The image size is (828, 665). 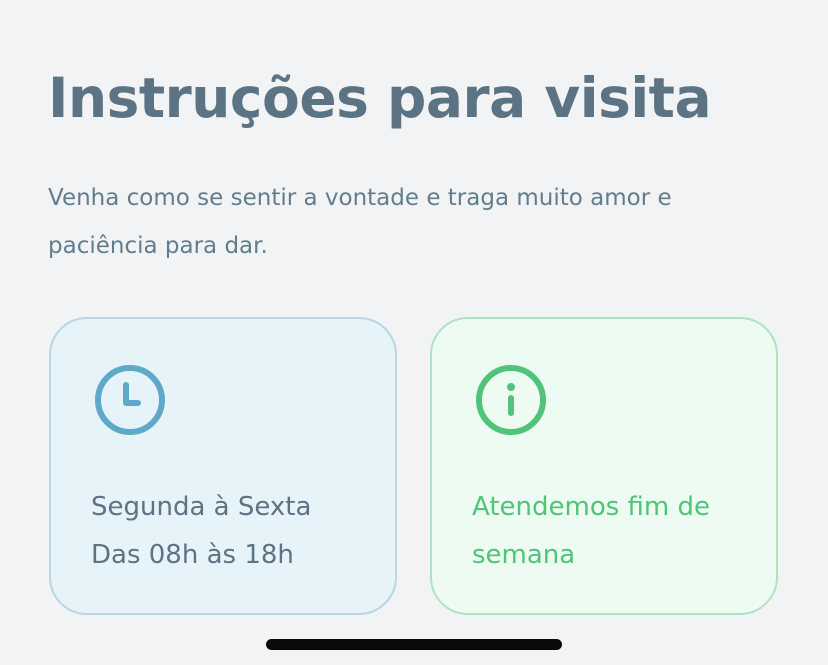 I want to click on clock-icon, so click(x=130, y=400).